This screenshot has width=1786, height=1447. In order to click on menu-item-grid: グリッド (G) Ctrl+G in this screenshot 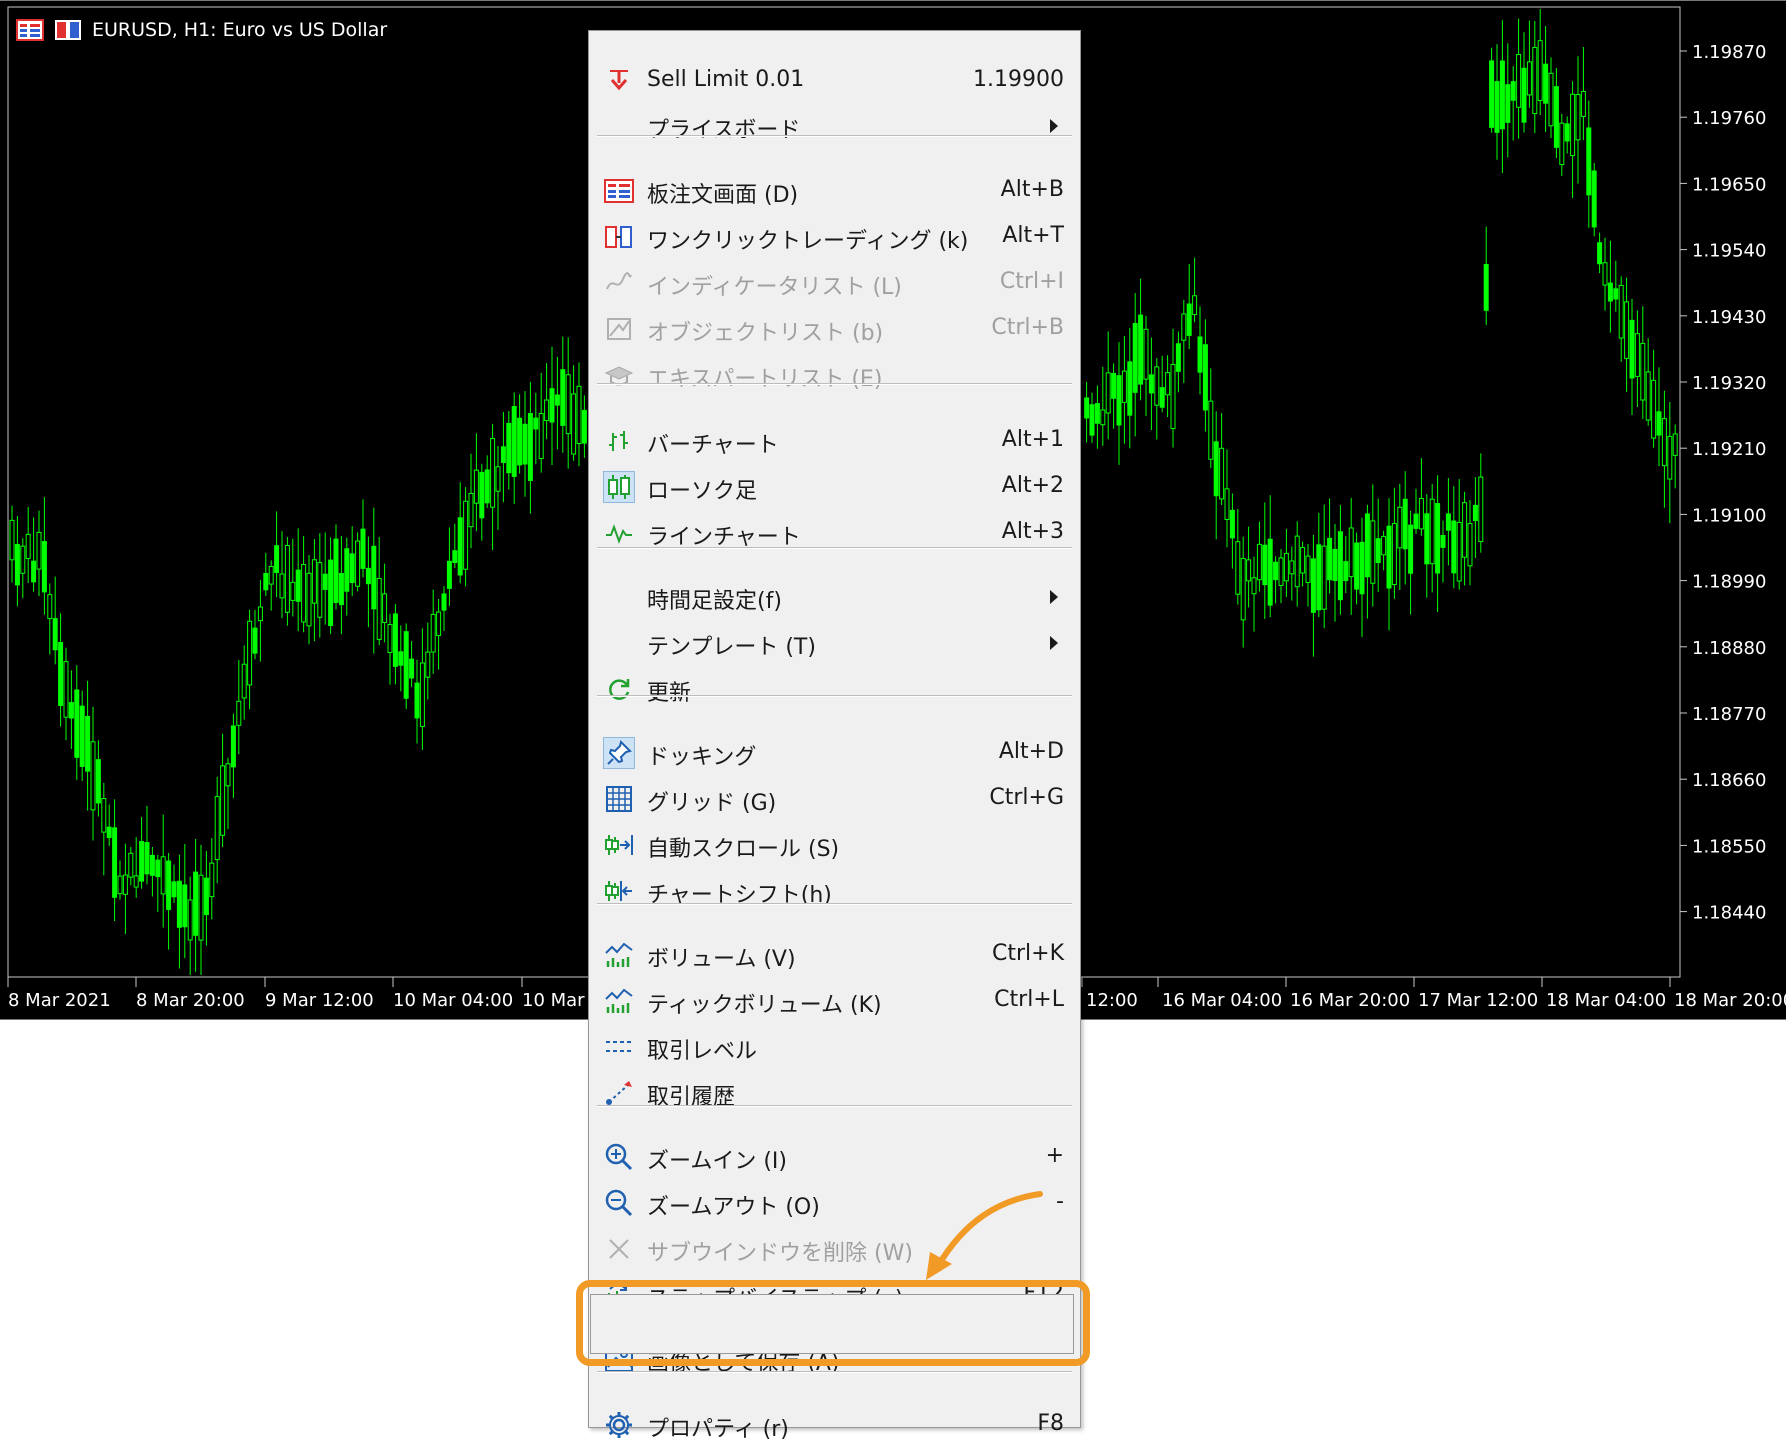, I will do `click(834, 799)`.